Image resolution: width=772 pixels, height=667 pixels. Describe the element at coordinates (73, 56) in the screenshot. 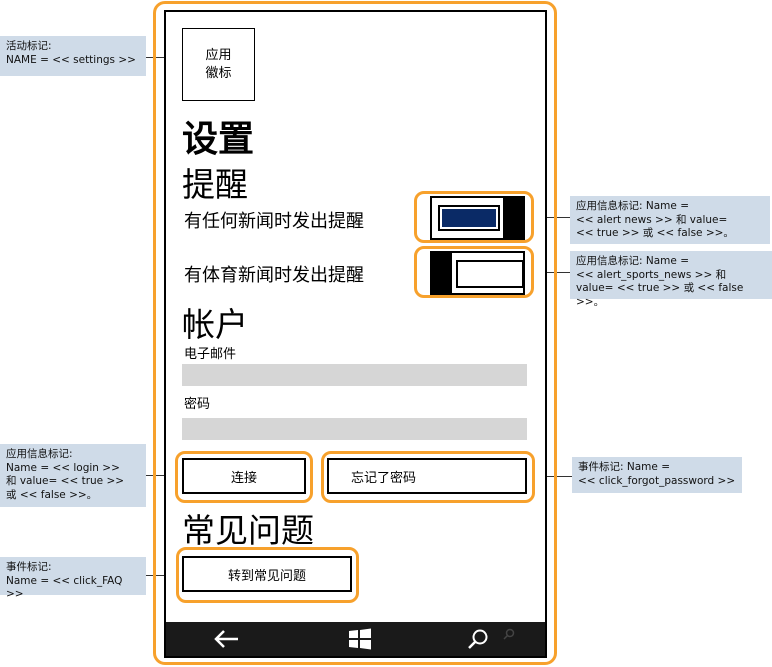

I see `callout-activity: 活动标记: NAME = << settings >>` at that location.